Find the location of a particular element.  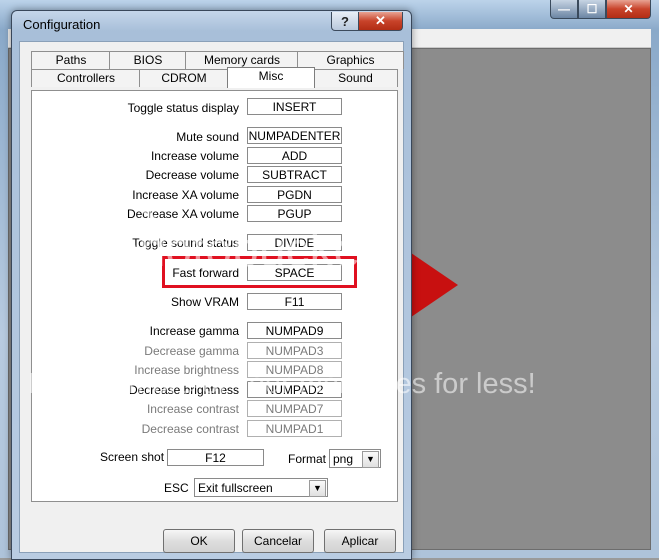

tab-paths: Paths is located at coordinates (71, 60).